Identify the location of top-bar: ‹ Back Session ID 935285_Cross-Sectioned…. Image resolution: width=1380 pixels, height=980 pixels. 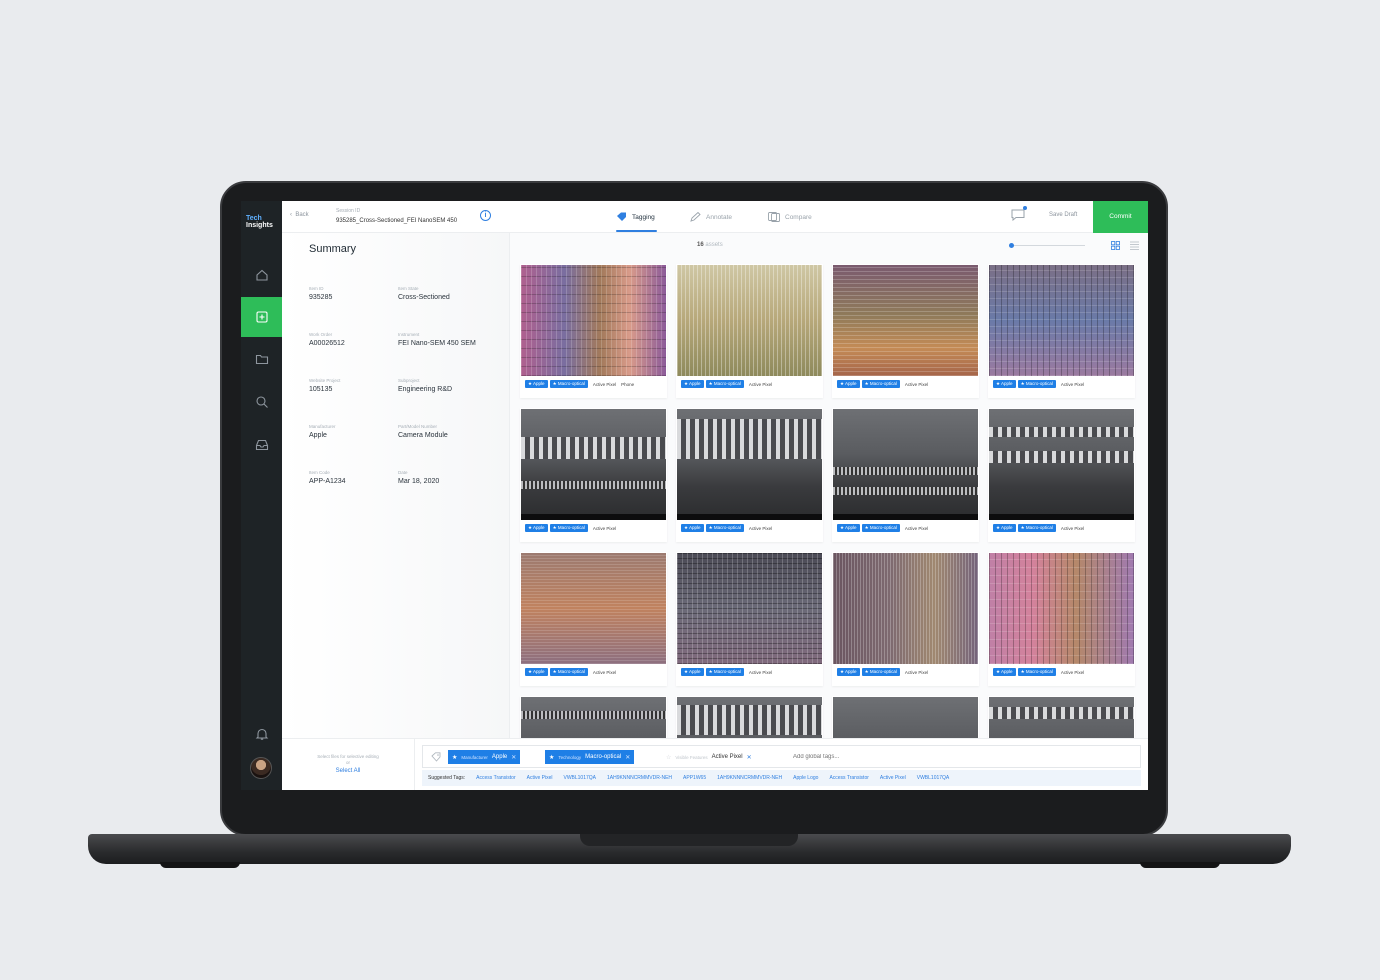
(715, 217).